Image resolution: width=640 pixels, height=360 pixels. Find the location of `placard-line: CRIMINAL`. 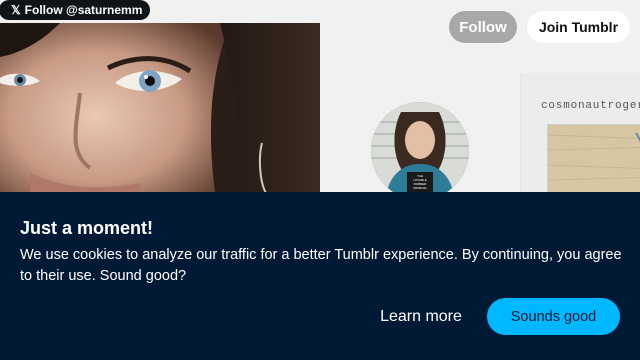

placard-line: CRIMINAL is located at coordinates (420, 188).